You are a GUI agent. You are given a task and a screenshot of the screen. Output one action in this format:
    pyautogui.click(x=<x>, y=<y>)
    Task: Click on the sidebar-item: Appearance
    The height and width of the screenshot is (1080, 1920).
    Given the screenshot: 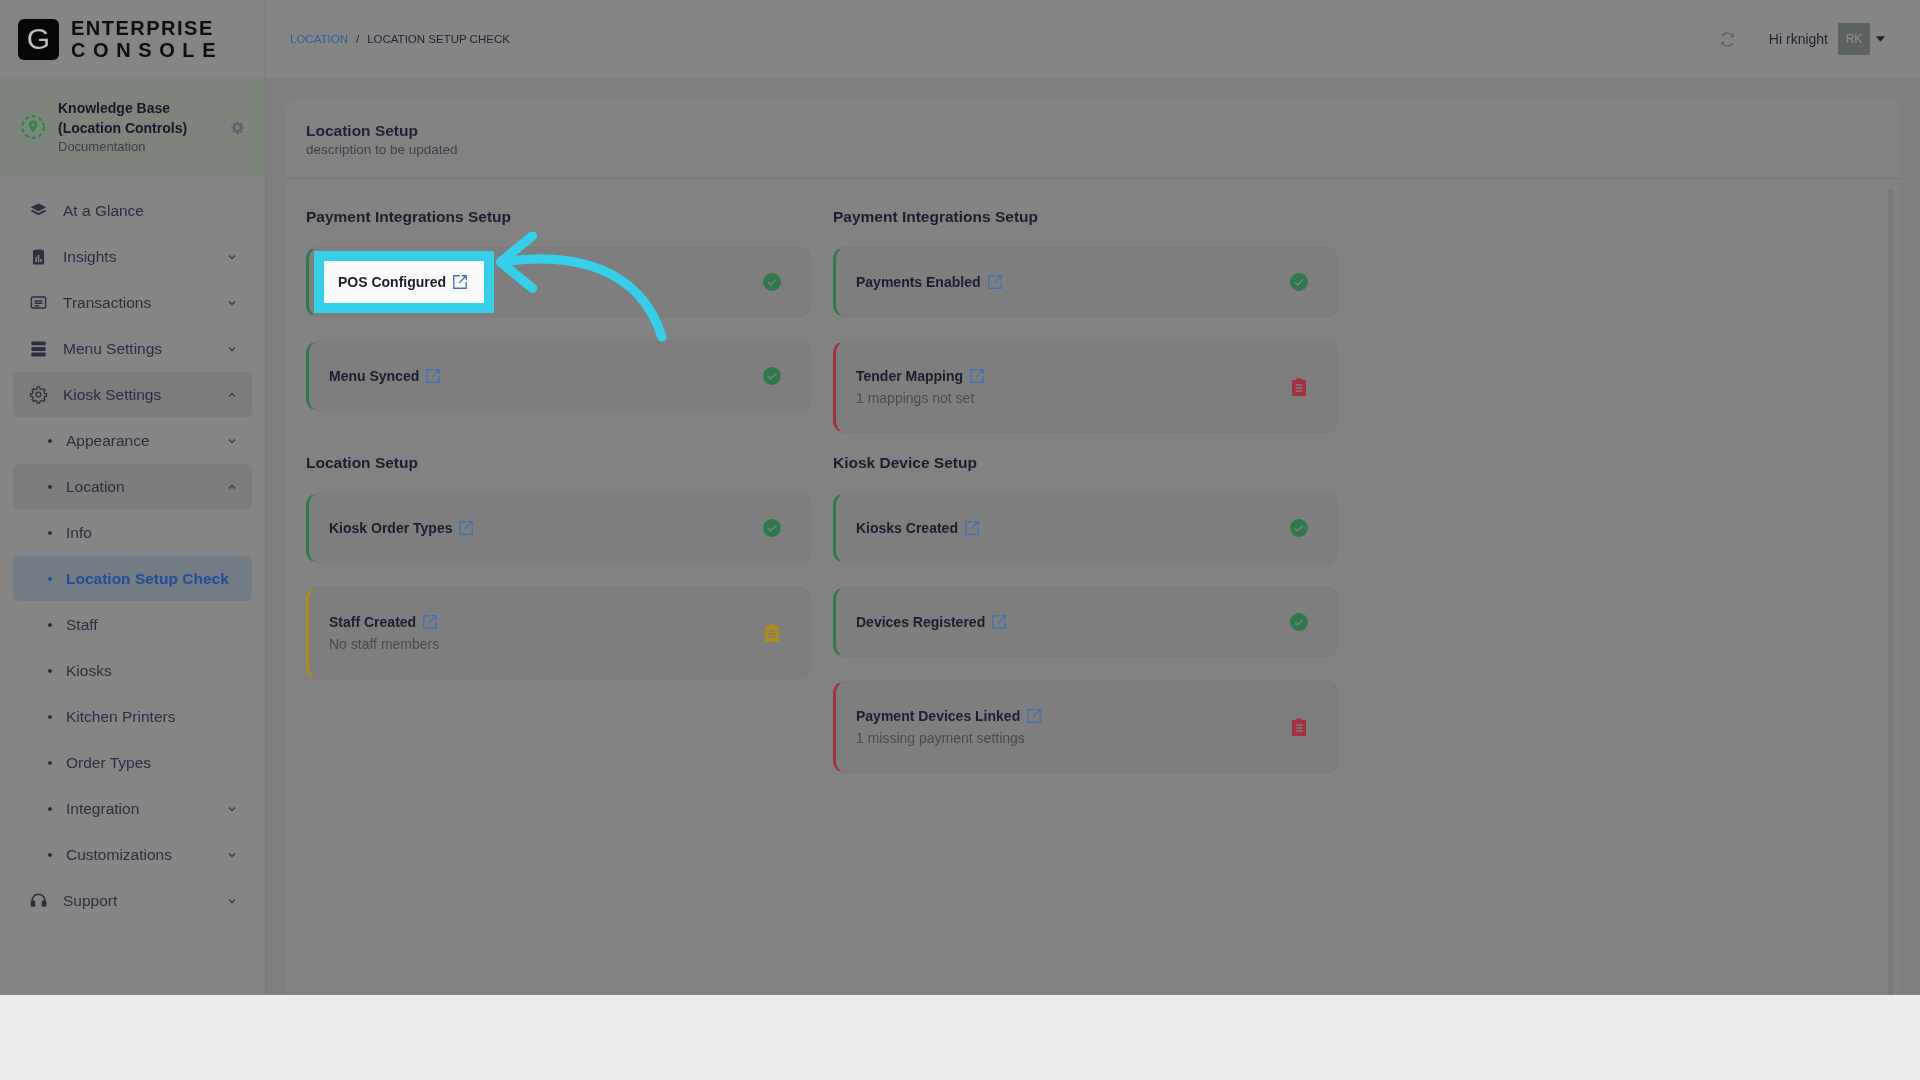 What is the action you would take?
    pyautogui.click(x=132, y=440)
    